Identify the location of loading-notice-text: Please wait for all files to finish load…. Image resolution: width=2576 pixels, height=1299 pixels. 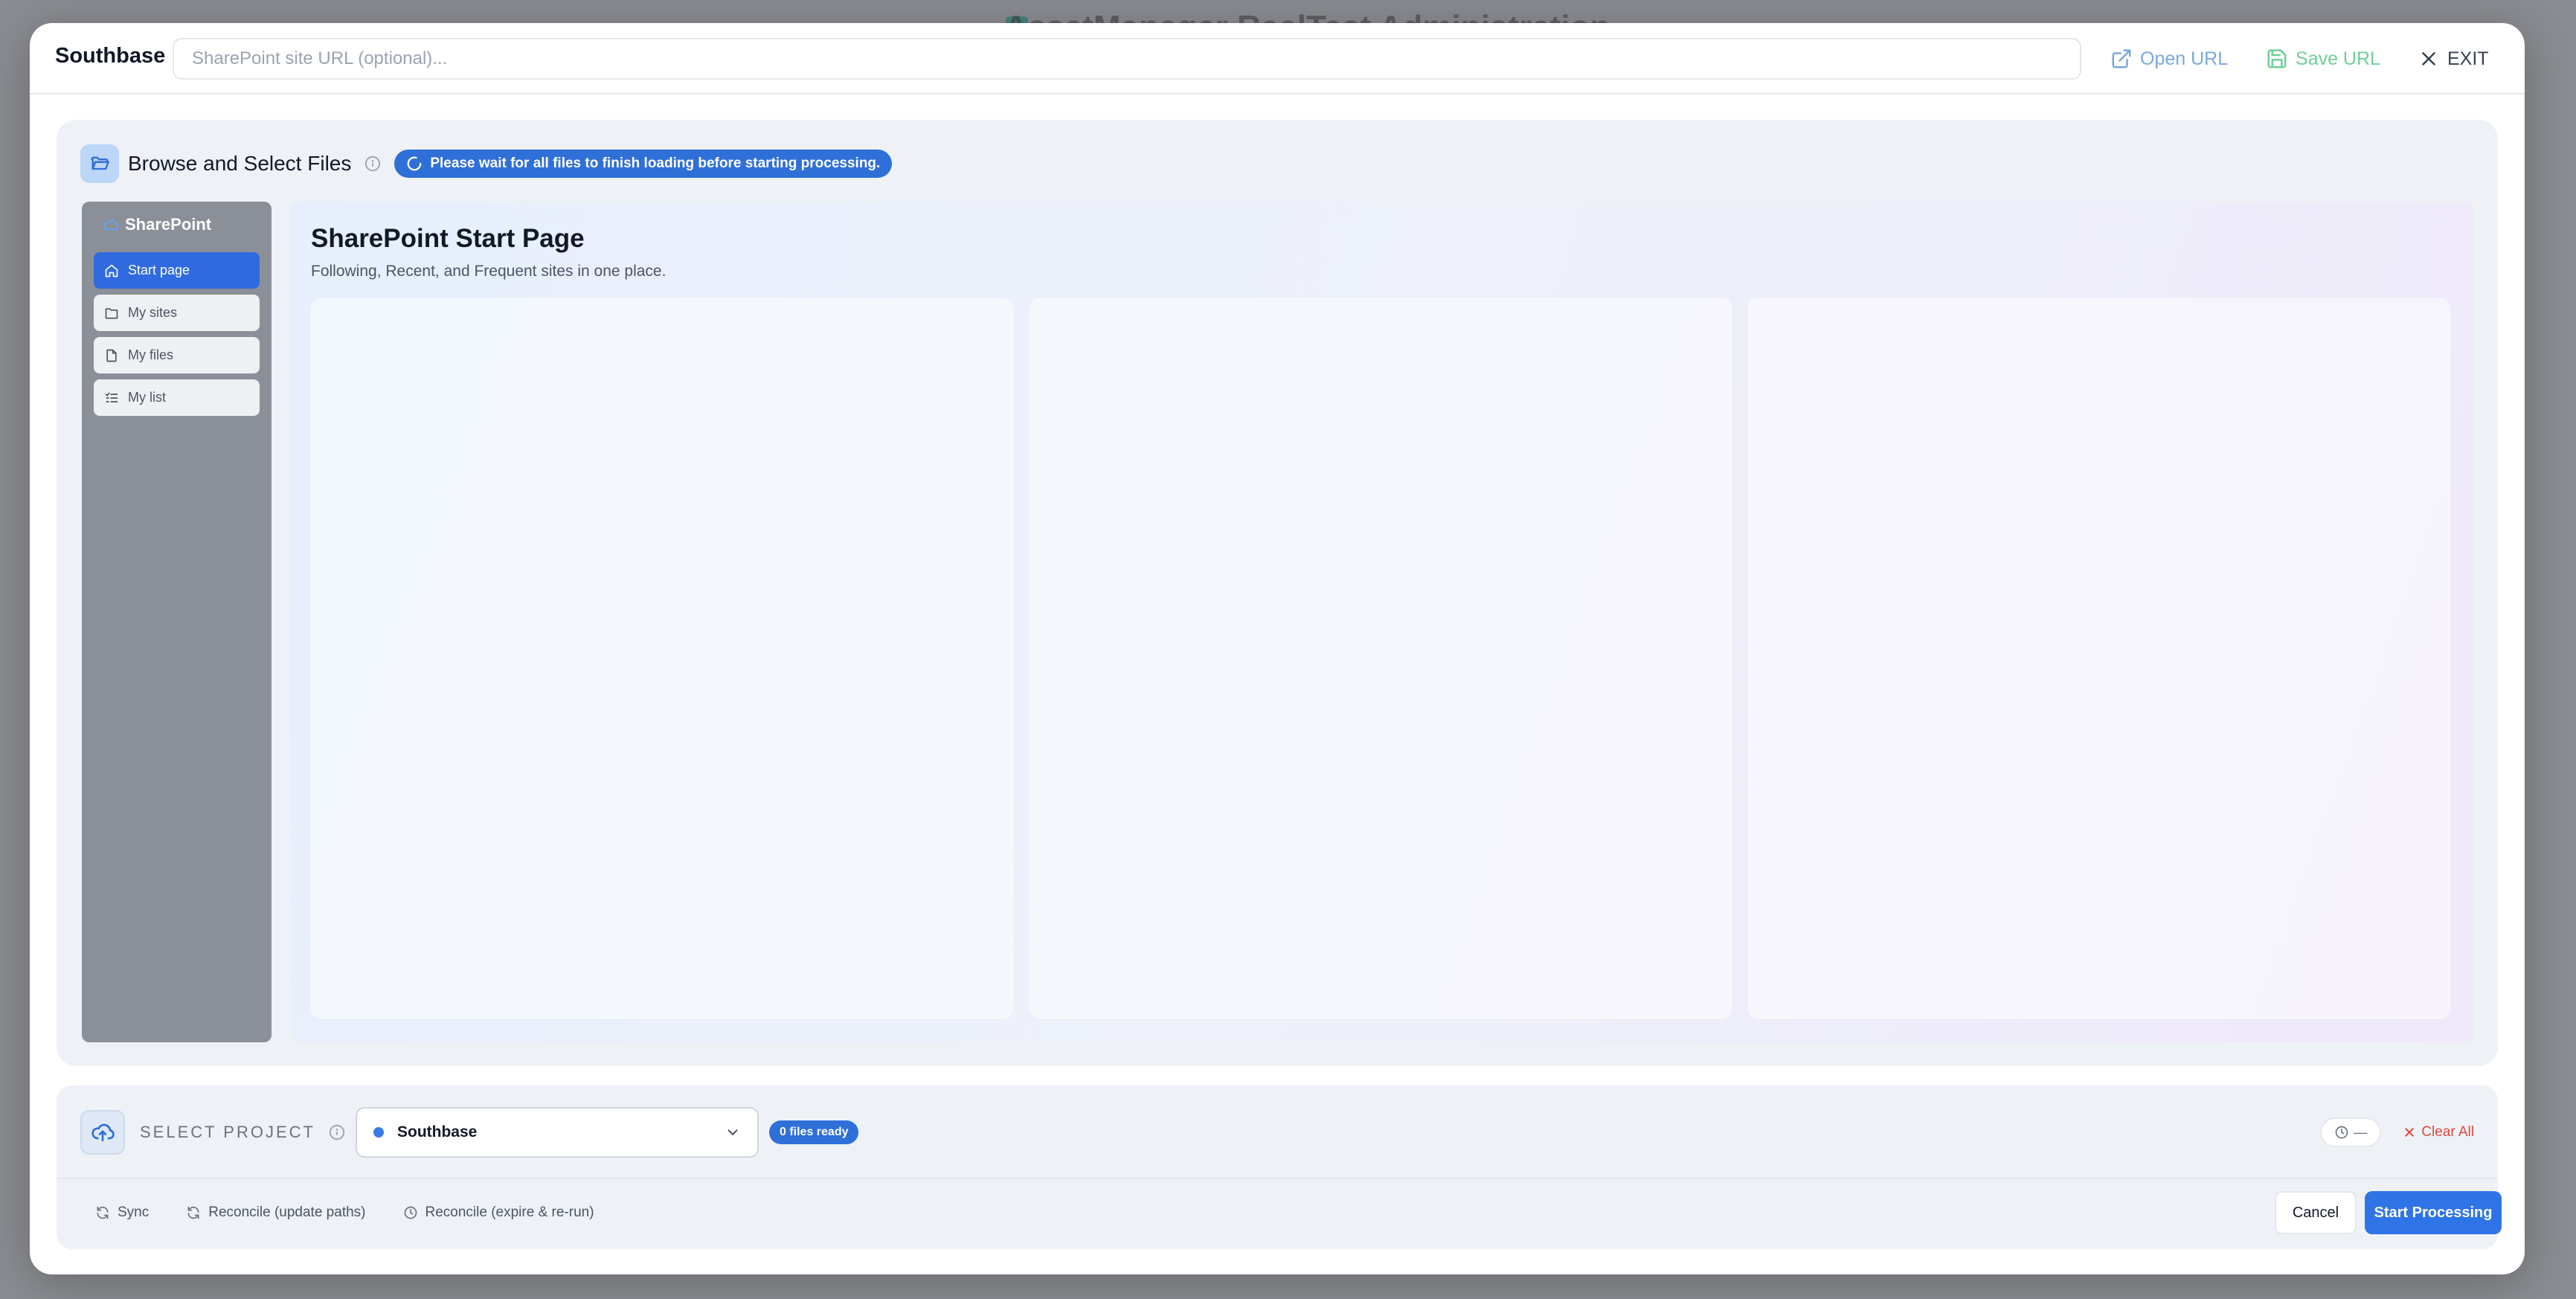
(655, 163).